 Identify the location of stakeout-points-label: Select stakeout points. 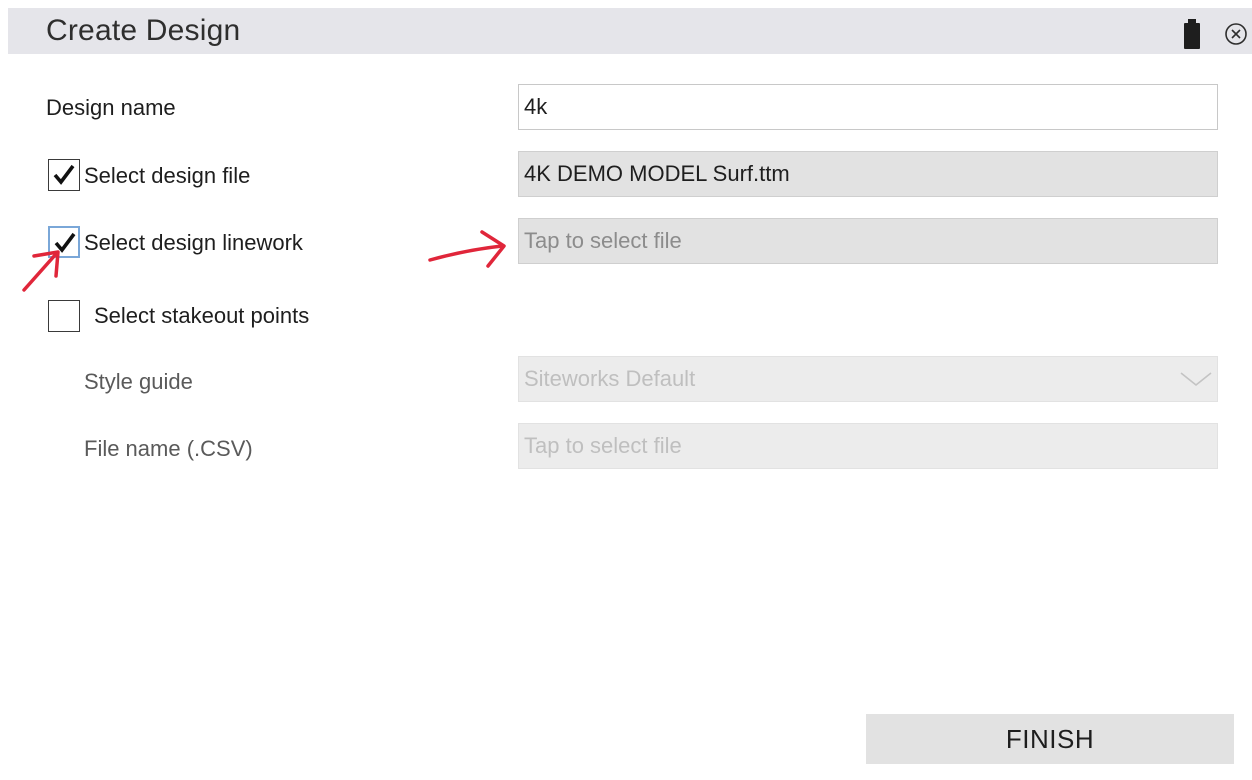
(202, 315).